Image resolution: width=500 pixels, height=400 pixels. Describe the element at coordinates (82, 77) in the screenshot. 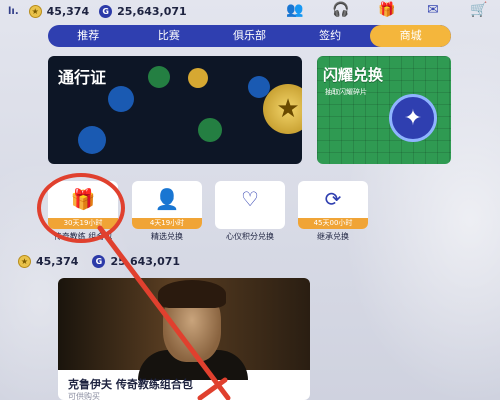

I see `pass-title: 通行证` at that location.